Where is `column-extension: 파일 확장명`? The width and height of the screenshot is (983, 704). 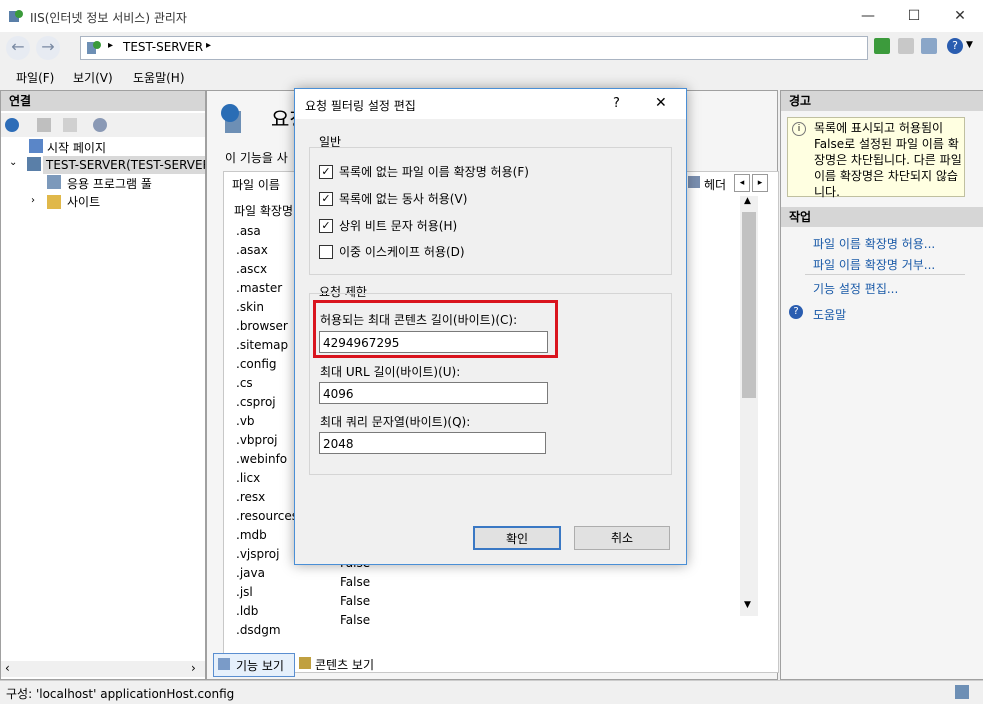
column-extension: 파일 확장명 is located at coordinates (263, 210).